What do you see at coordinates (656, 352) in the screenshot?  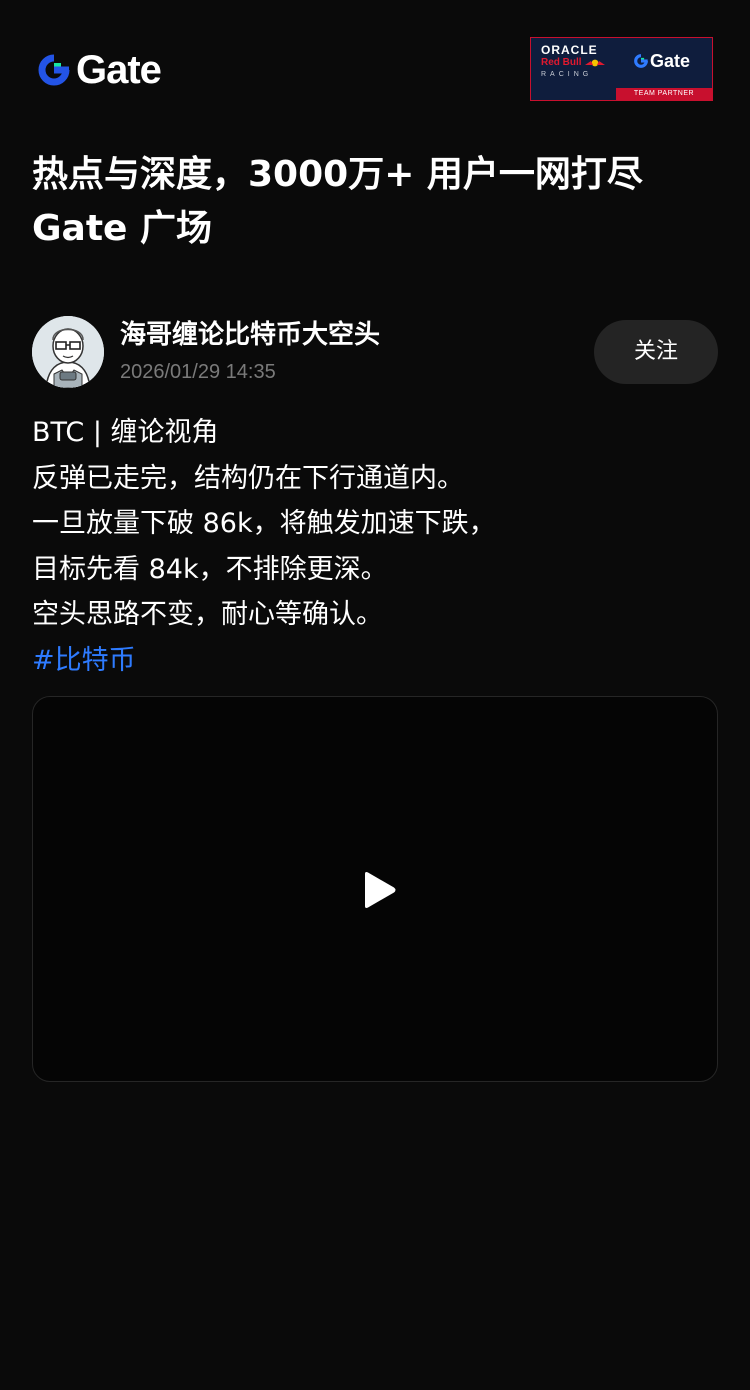 I see `follow-button: 关注` at bounding box center [656, 352].